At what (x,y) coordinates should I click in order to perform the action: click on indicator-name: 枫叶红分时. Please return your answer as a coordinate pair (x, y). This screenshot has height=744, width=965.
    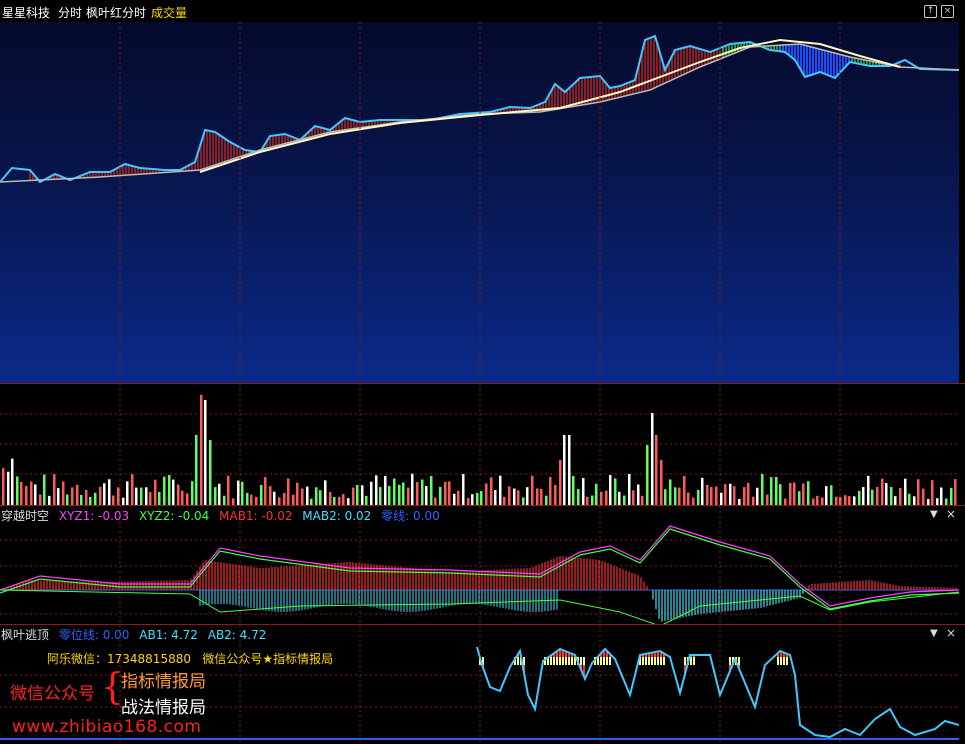
    Looking at the image, I should click on (116, 12).